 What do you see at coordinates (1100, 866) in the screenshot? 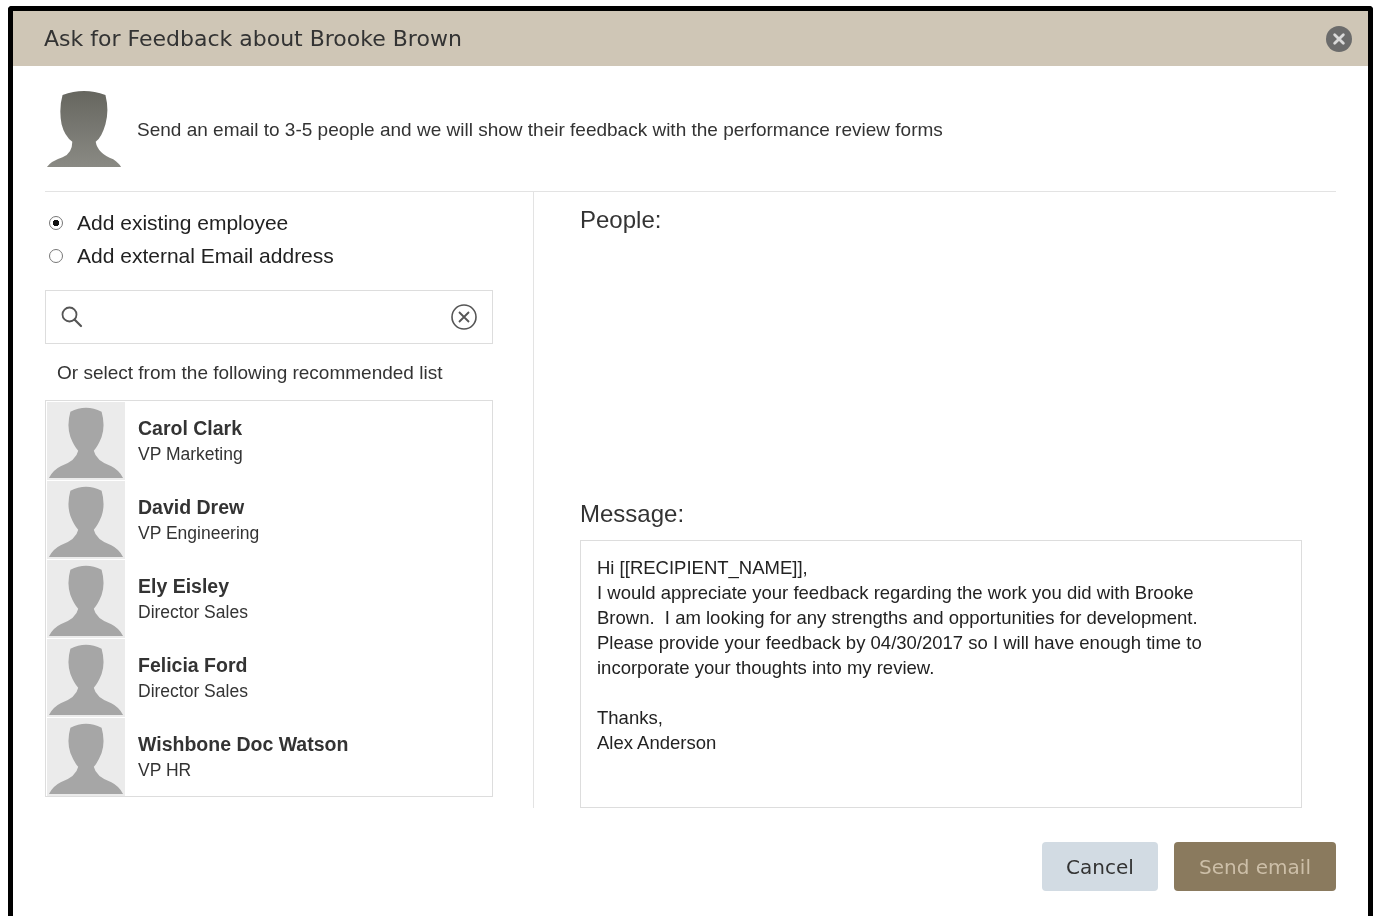
I see `cancel-button: Cancel` at bounding box center [1100, 866].